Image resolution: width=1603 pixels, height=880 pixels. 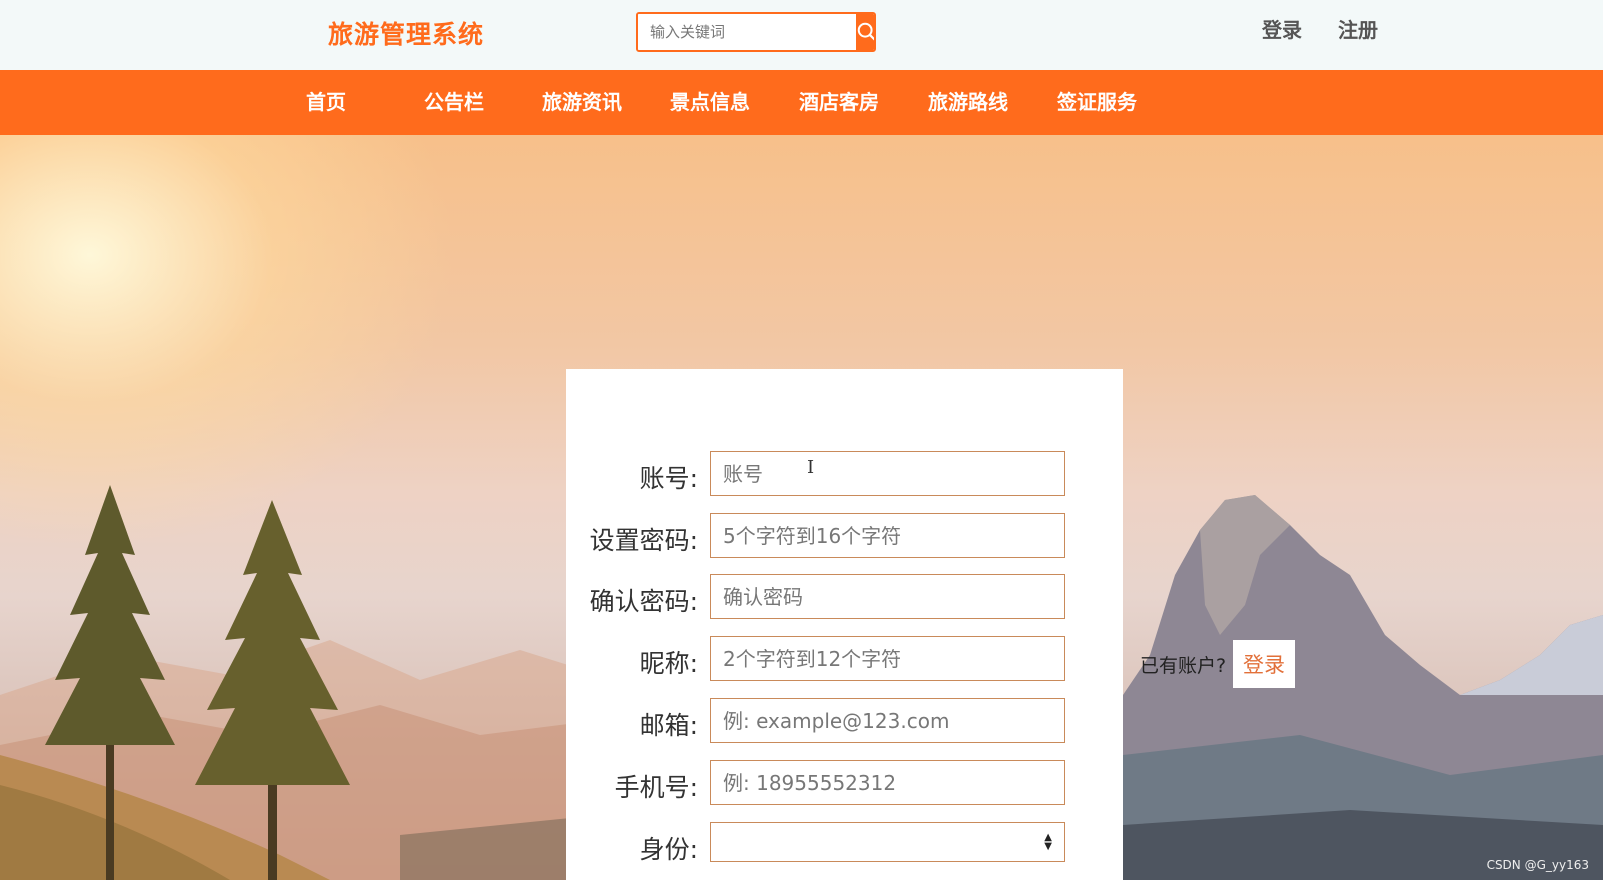 I want to click on confirm-password-label: 确认密码:, so click(x=643, y=601).